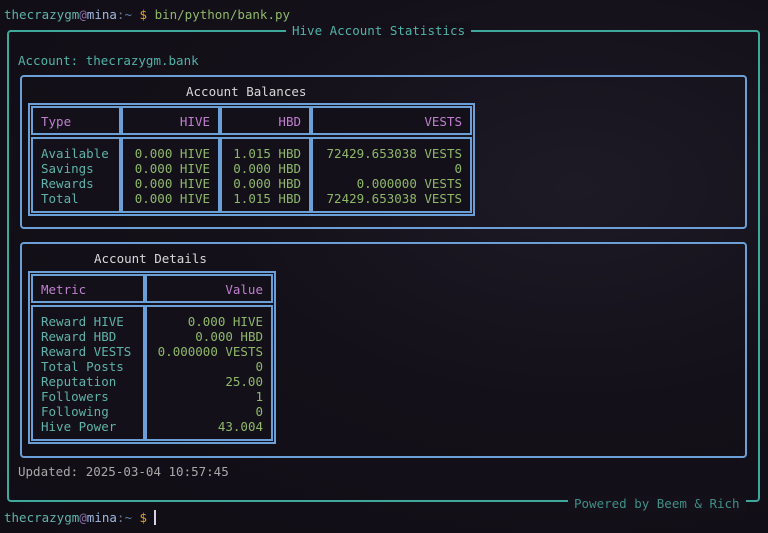  Describe the element at coordinates (244, 289) in the screenshot. I see `header-label: Value` at that location.